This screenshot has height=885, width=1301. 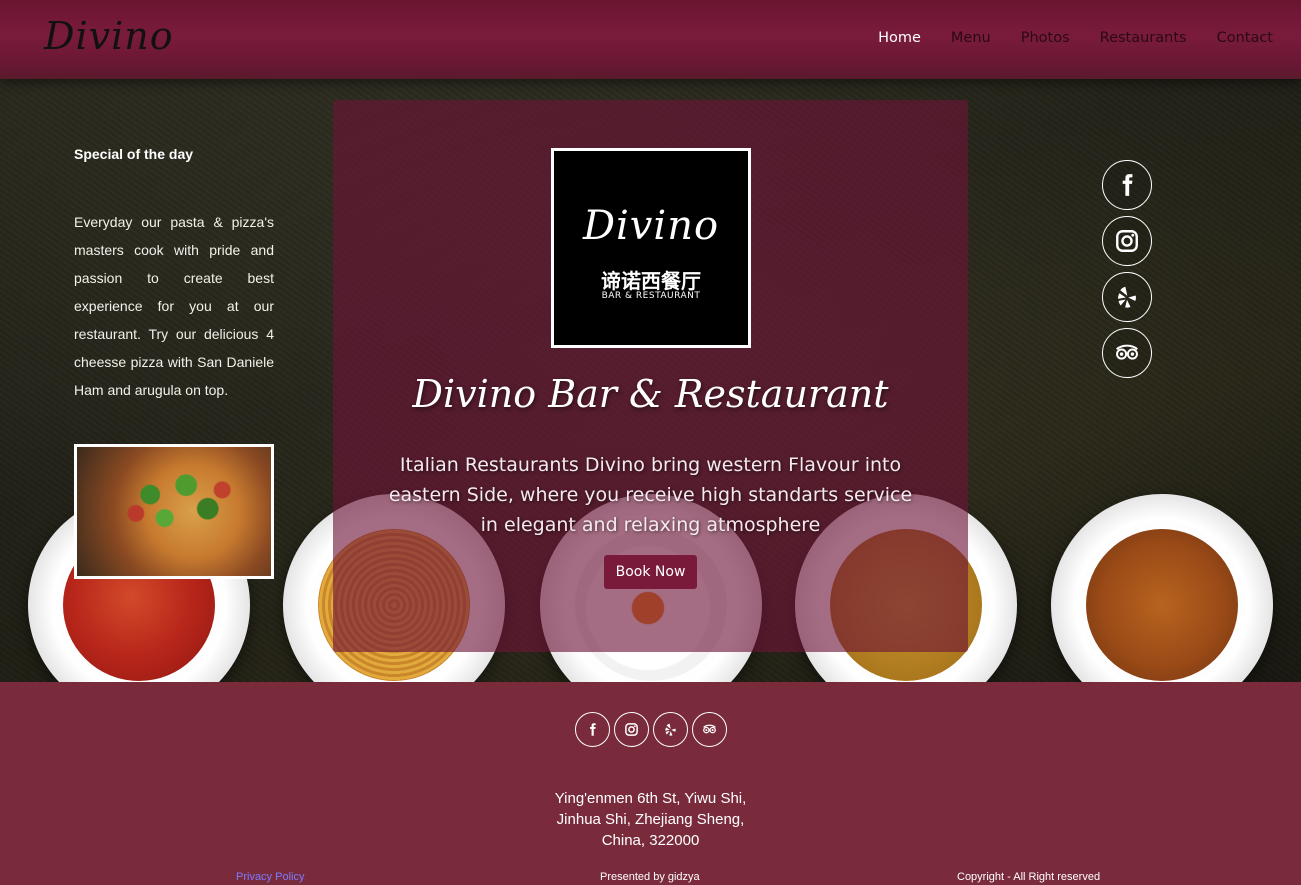 I want to click on privacy-policy-link: Privacy Policy, so click(x=270, y=877).